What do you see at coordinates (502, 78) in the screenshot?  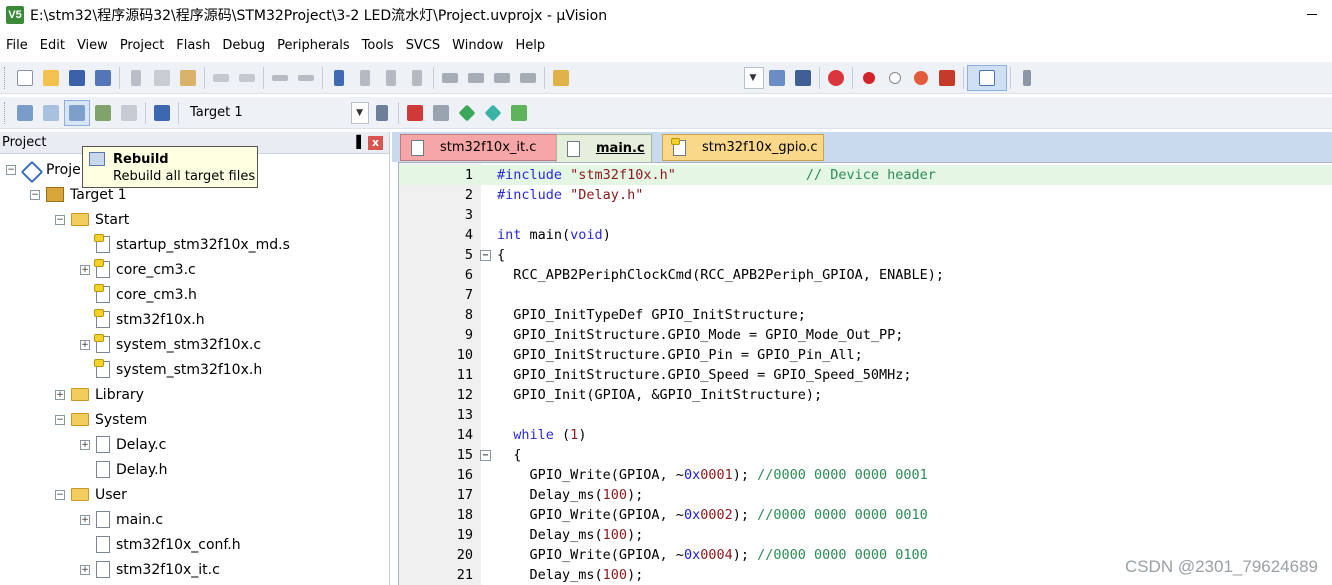 I see `comment-icon` at bounding box center [502, 78].